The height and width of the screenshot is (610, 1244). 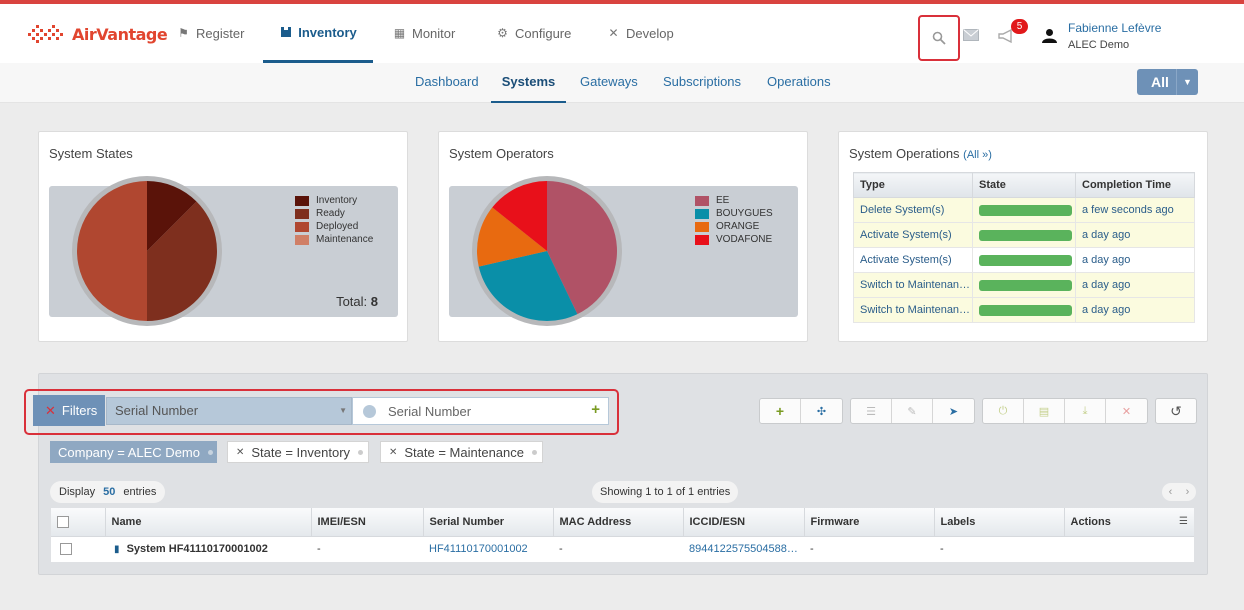 I want to click on progress-bar, so click(x=1025, y=235).